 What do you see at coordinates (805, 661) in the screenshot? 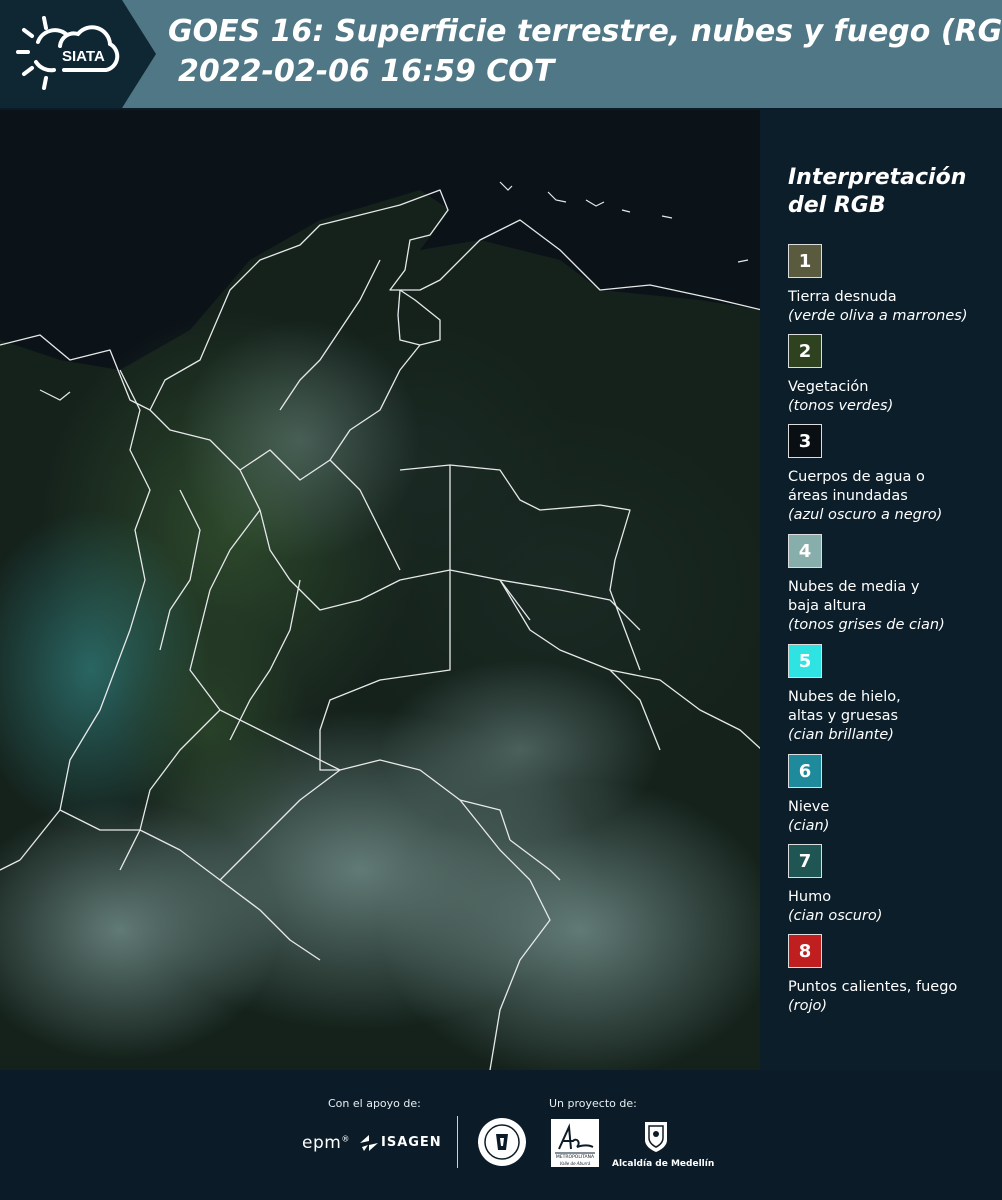
I see `legend-swatch-5: 5` at bounding box center [805, 661].